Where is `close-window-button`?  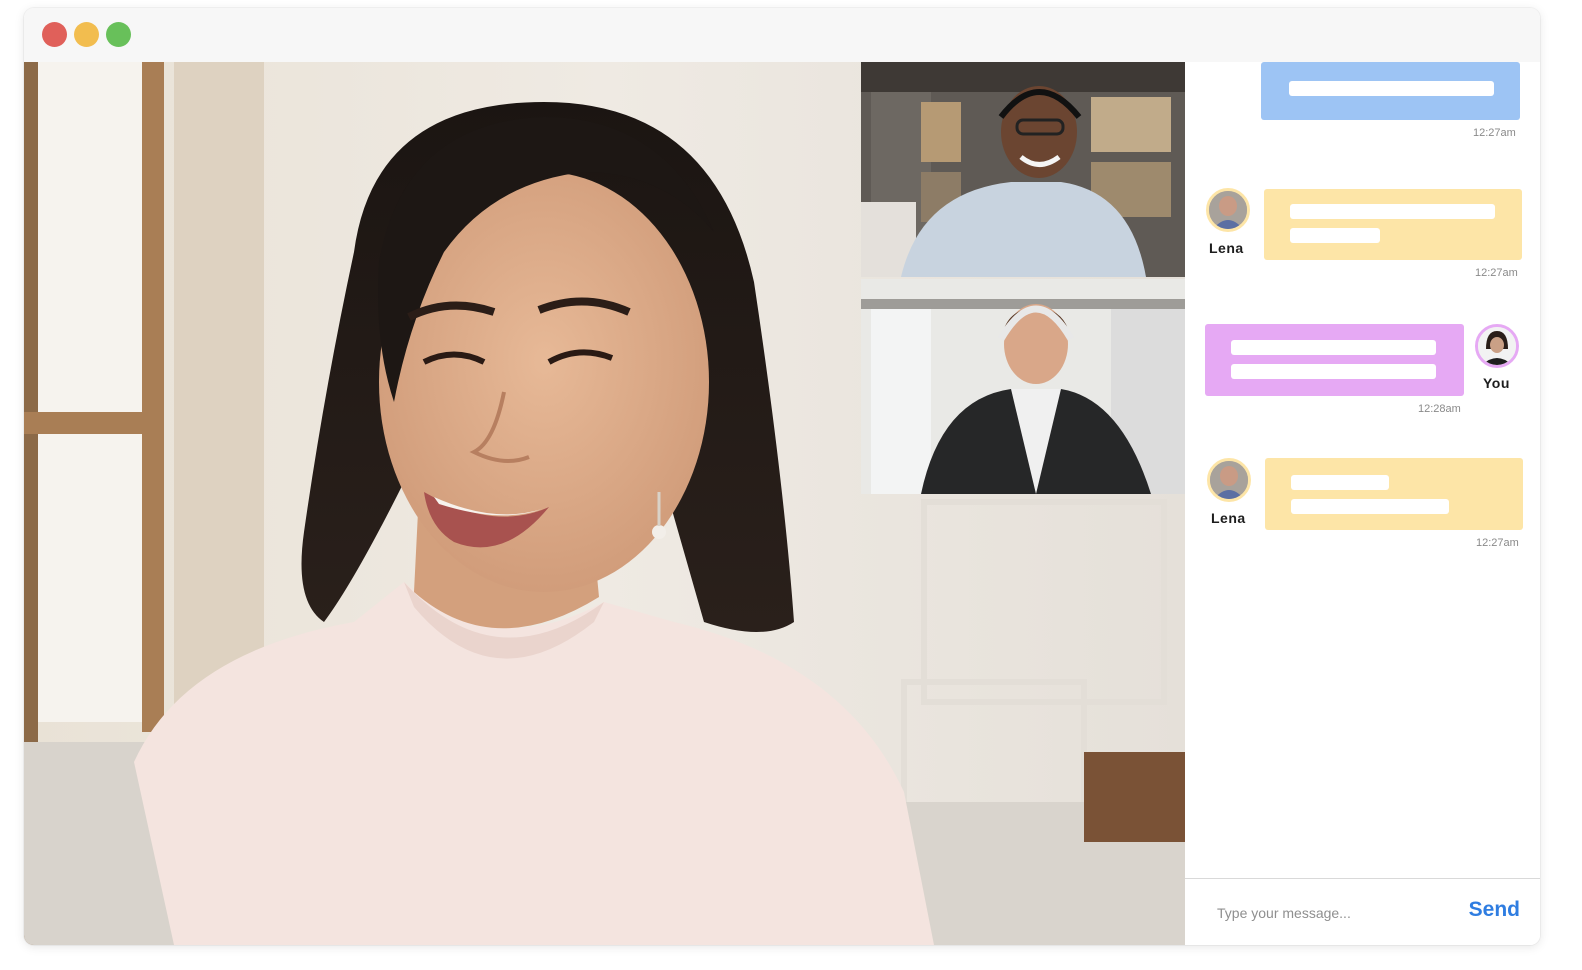 close-window-button is located at coordinates (54, 34).